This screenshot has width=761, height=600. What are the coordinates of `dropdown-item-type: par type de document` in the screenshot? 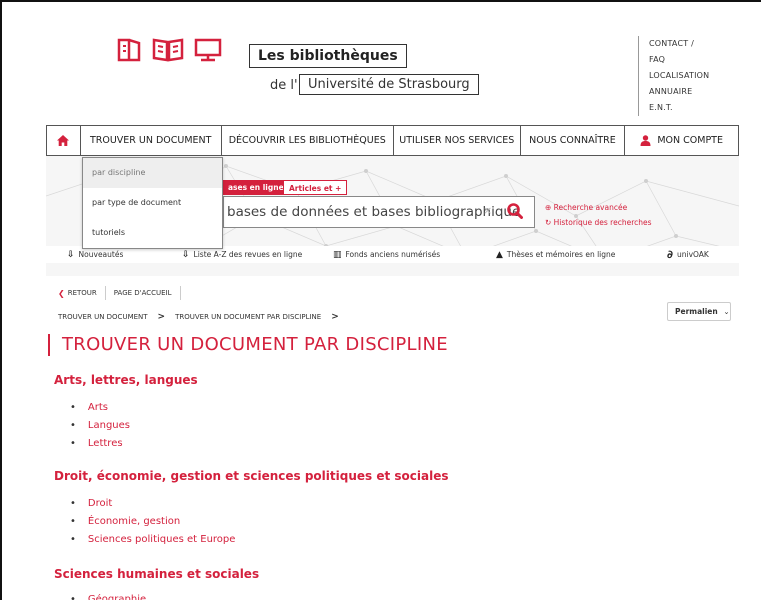 It's located at (152, 203).